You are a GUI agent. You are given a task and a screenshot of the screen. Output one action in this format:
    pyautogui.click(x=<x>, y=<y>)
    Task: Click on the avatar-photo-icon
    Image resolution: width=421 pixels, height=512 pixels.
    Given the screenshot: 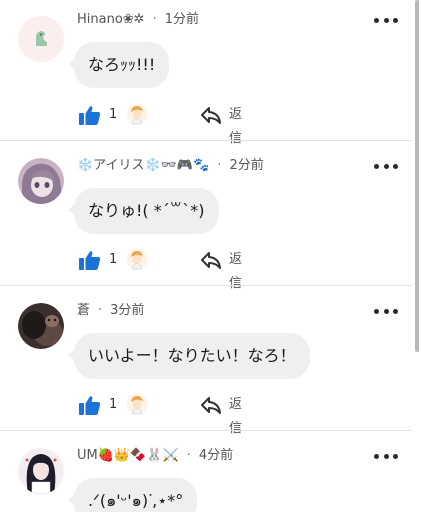 What is the action you would take?
    pyautogui.click(x=41, y=326)
    